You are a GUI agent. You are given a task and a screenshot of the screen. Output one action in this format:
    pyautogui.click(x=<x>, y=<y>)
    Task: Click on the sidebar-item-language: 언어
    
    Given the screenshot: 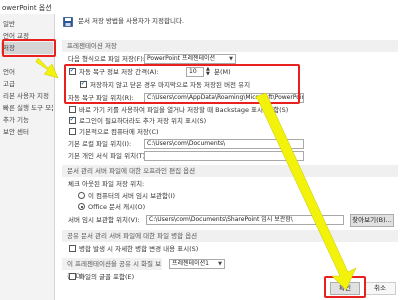 What is the action you would take?
    pyautogui.click(x=27, y=72)
    